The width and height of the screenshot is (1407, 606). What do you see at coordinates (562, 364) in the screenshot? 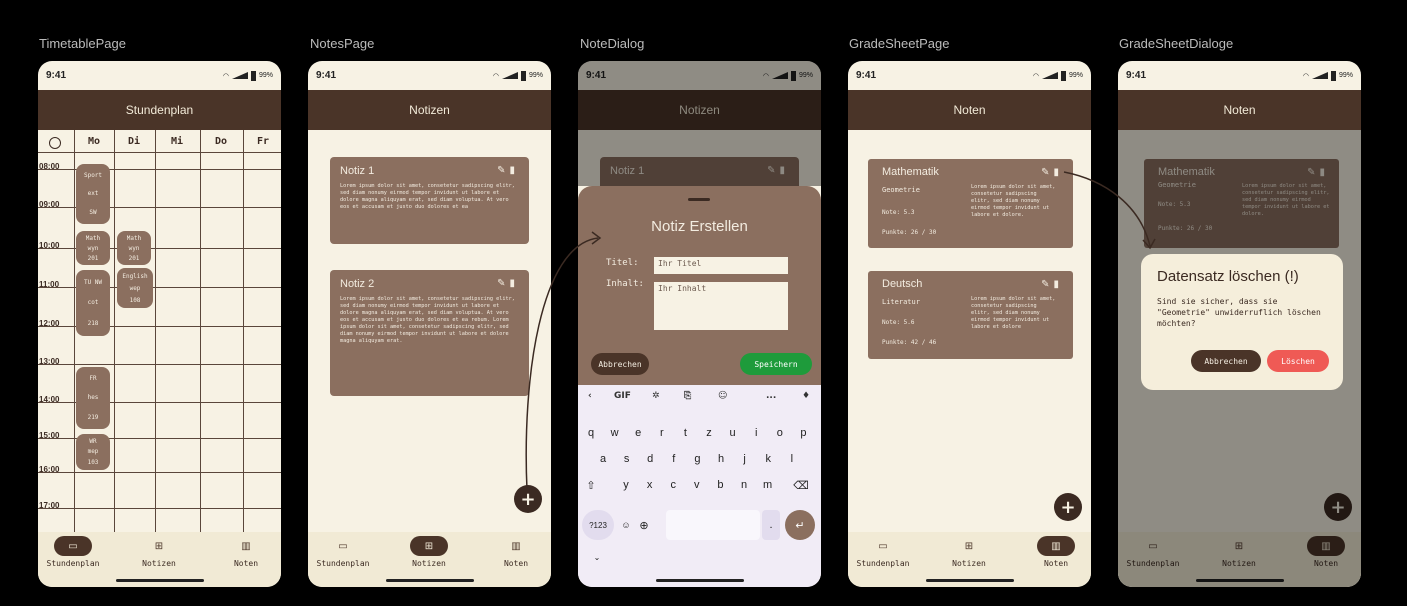
I see `flow-arrow-notes-to-dialog` at bounding box center [562, 364].